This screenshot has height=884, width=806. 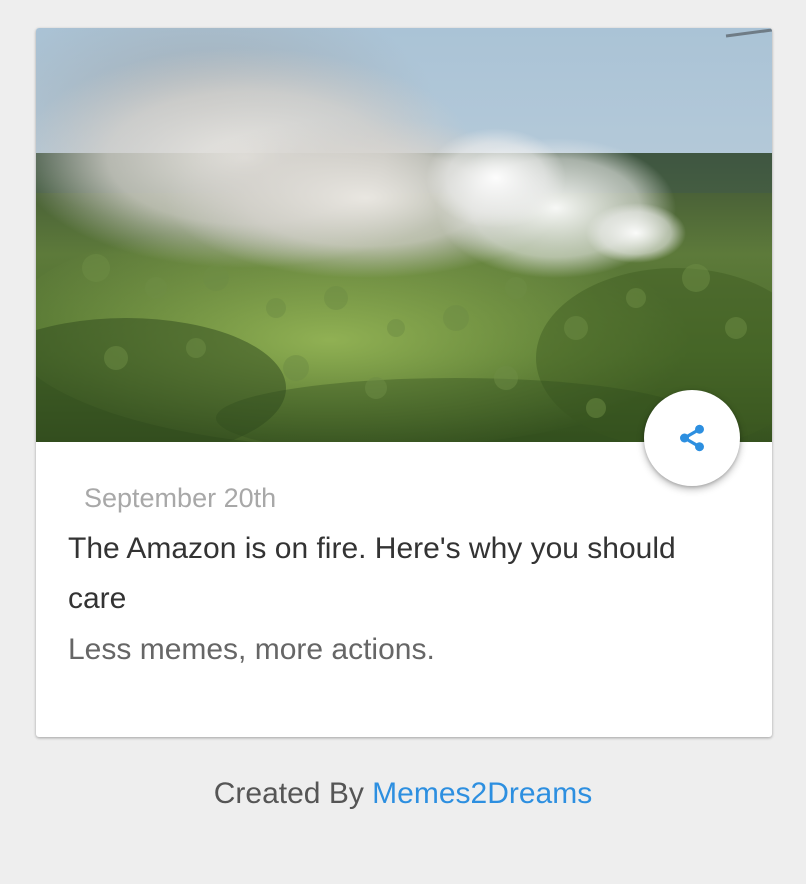 What do you see at coordinates (180, 498) in the screenshot?
I see `card-date: September 20th` at bounding box center [180, 498].